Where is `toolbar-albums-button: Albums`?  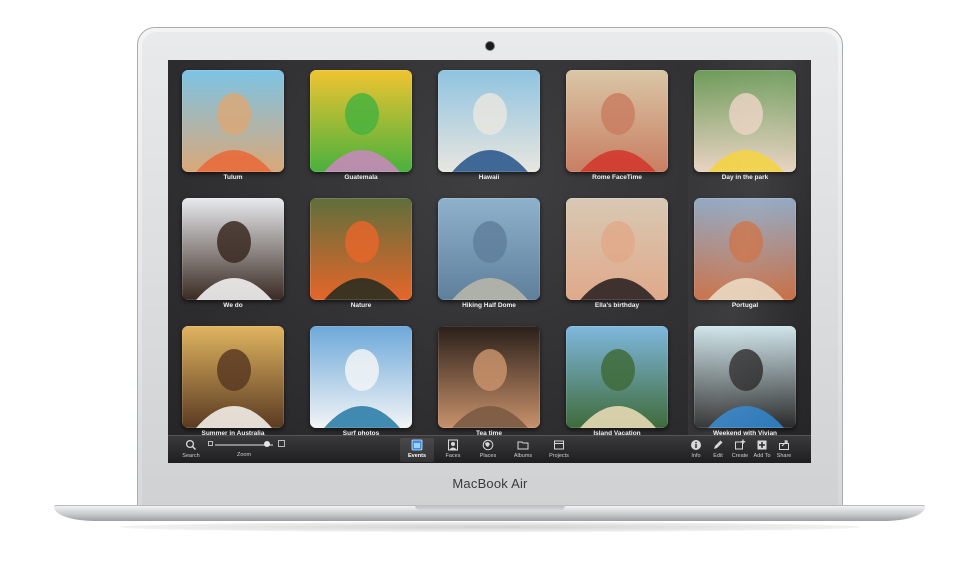
toolbar-albums-button: Albums is located at coordinates (523, 450).